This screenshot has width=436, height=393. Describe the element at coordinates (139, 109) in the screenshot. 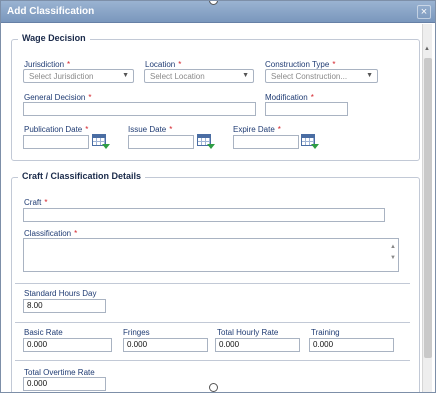

I see `general-decision-input` at that location.